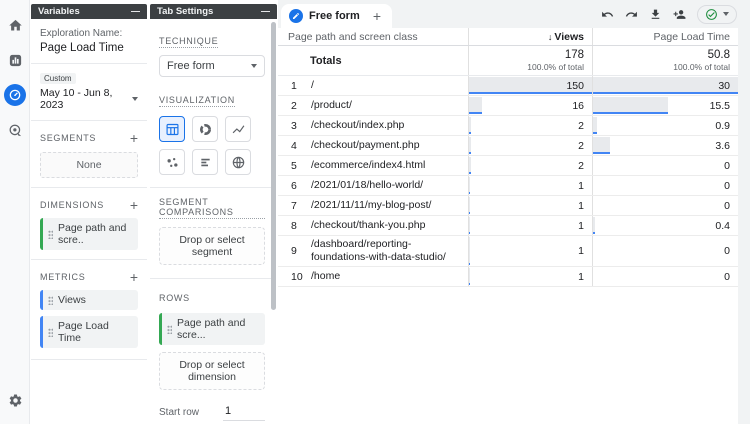  I want to click on nav-reports-button, so click(15, 60).